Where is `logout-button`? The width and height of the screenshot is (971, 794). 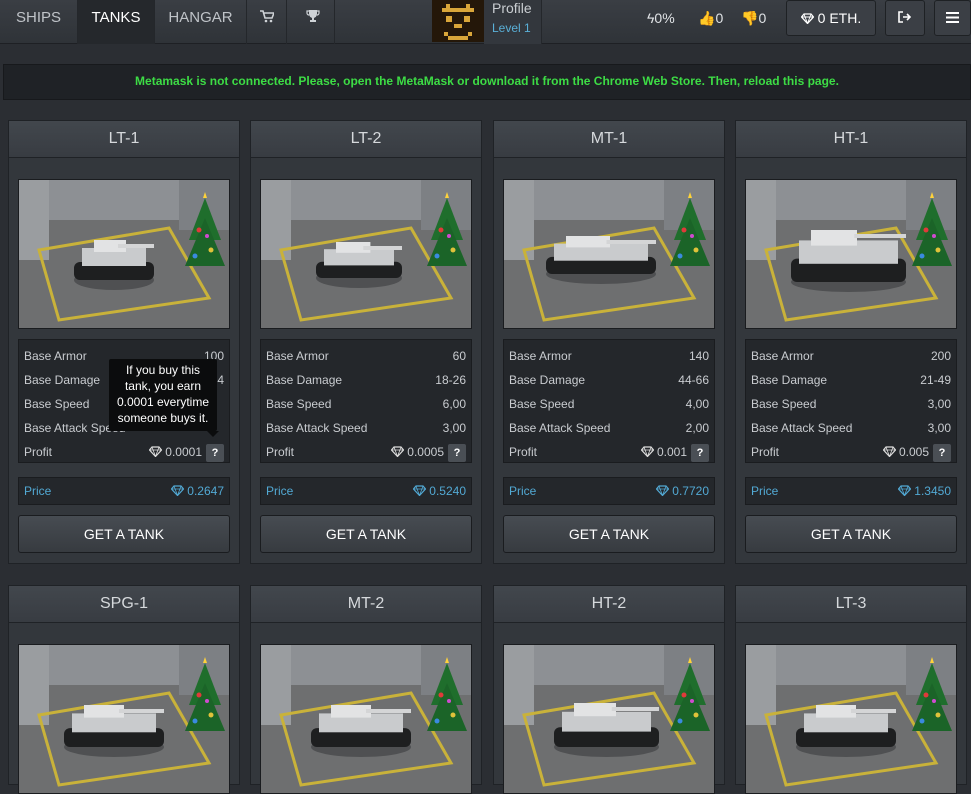
logout-button is located at coordinates (905, 18).